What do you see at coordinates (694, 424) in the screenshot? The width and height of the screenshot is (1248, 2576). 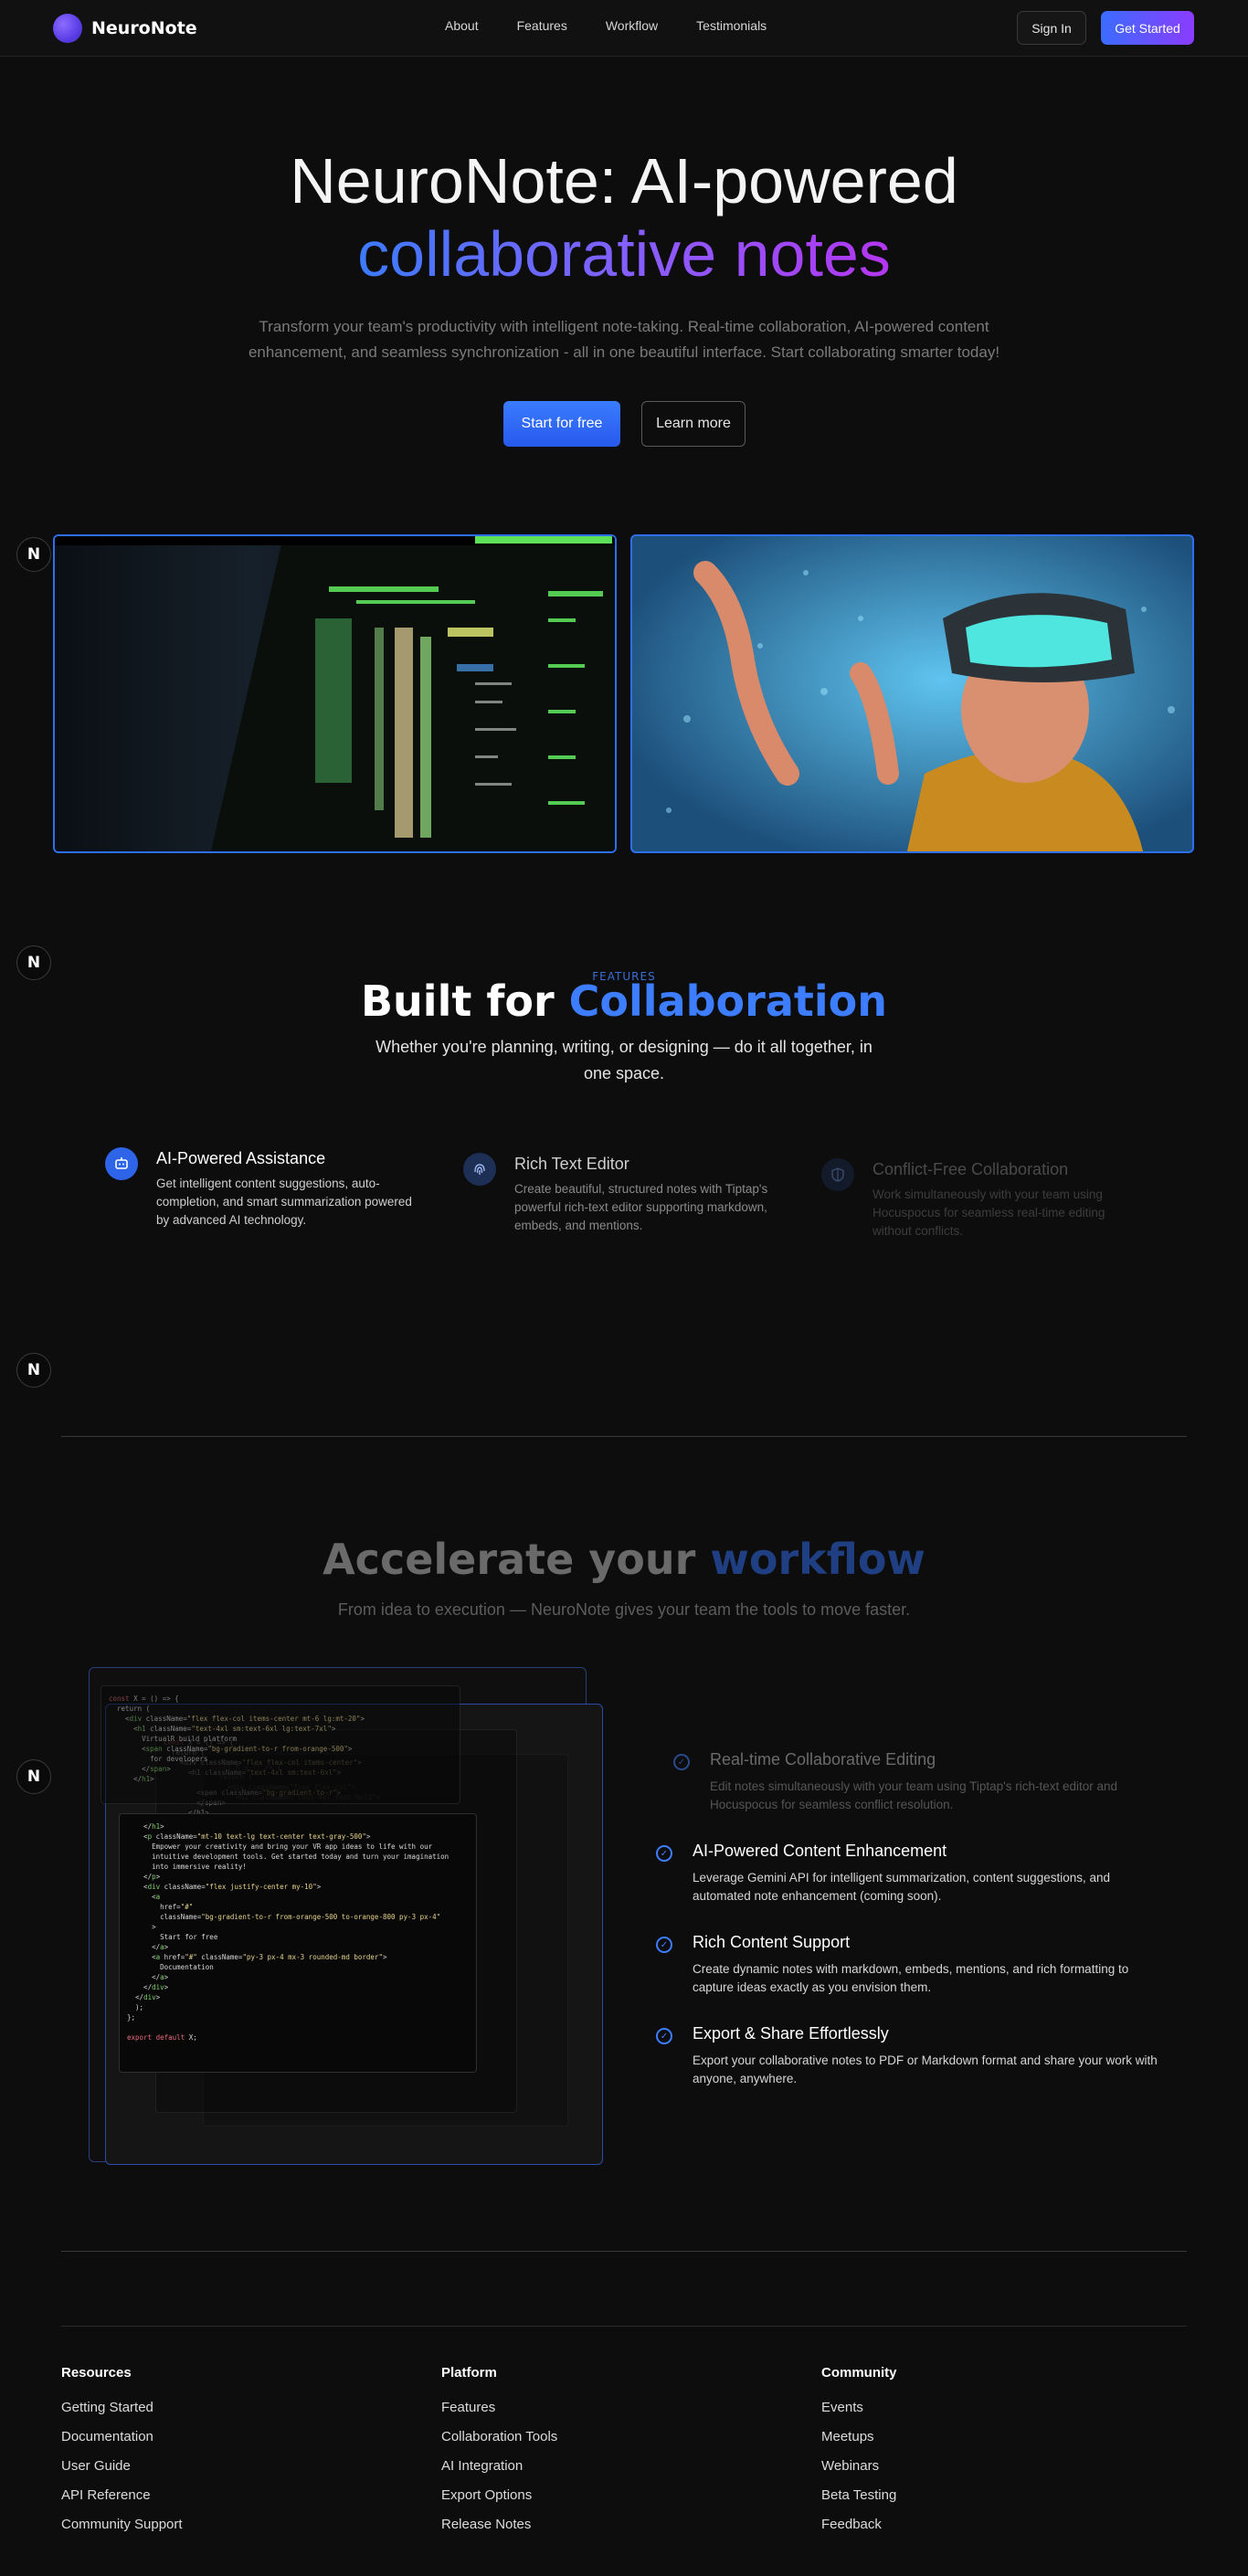 I see `learn-more-button: Learn more` at bounding box center [694, 424].